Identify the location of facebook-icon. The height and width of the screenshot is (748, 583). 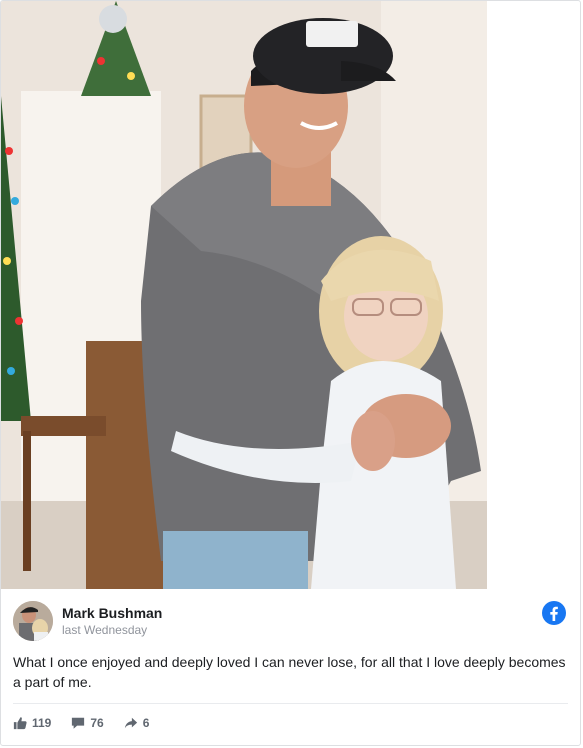
(554, 613).